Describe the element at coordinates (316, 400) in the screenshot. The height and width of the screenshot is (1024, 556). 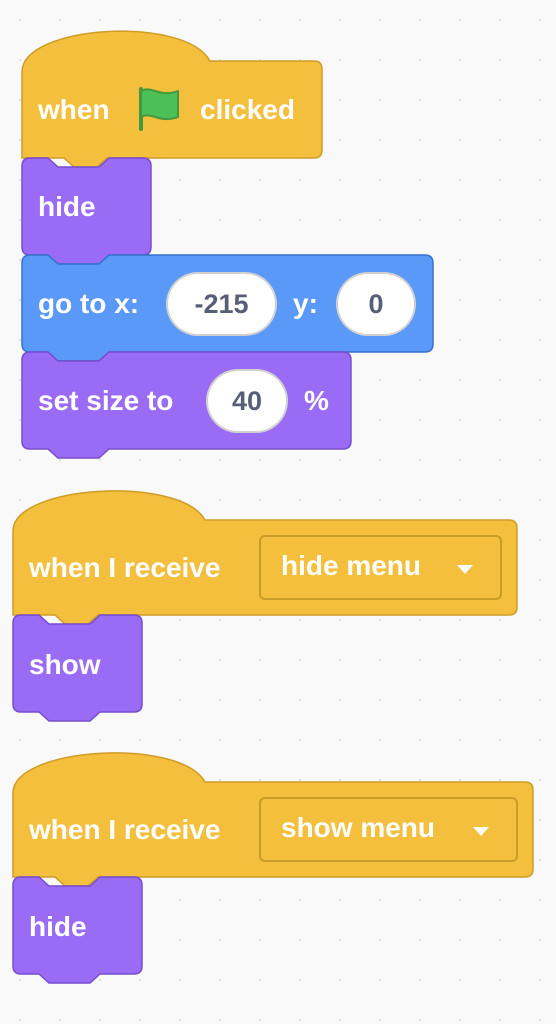
I see `percent-label: %` at that location.